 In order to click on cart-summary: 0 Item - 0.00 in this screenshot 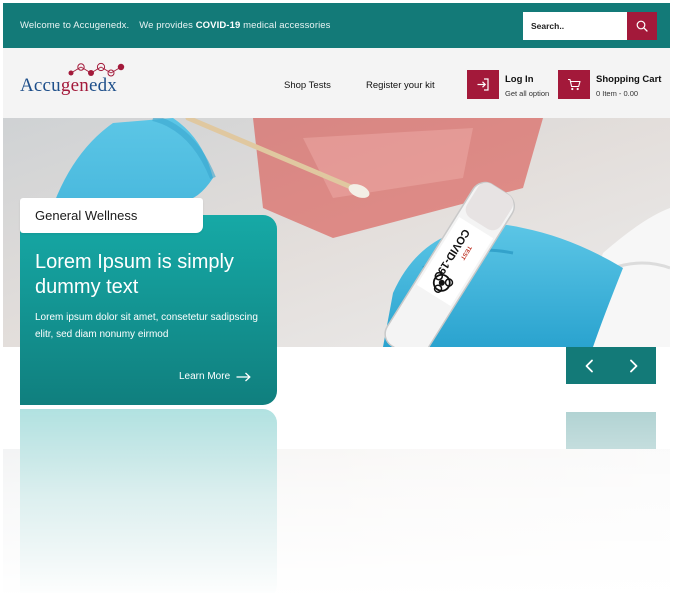, I will do `click(617, 93)`.